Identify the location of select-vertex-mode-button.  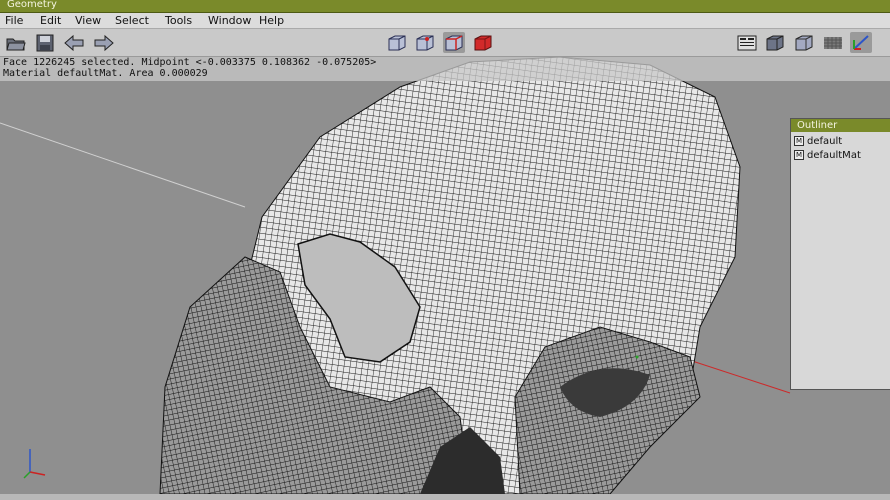
(425, 42).